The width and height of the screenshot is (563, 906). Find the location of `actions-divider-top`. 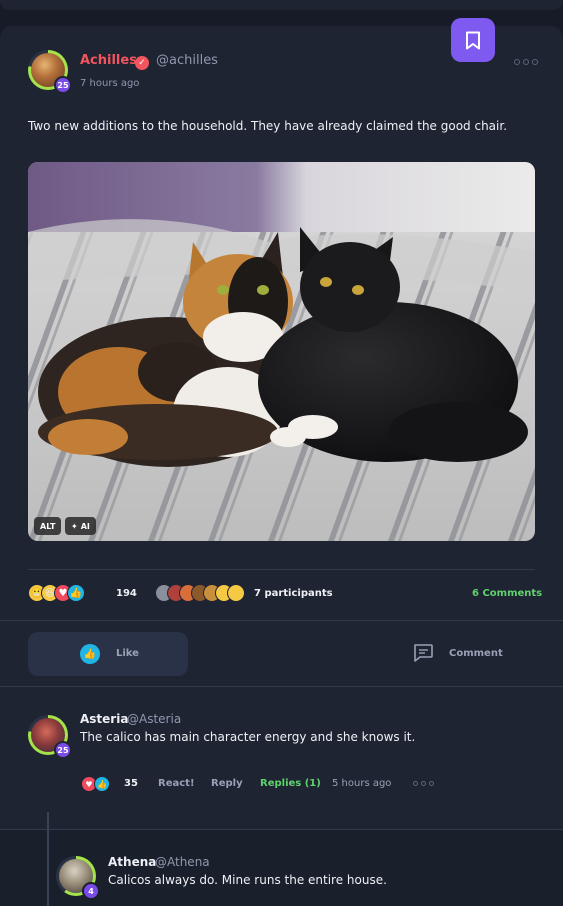

actions-divider-top is located at coordinates (281, 620).